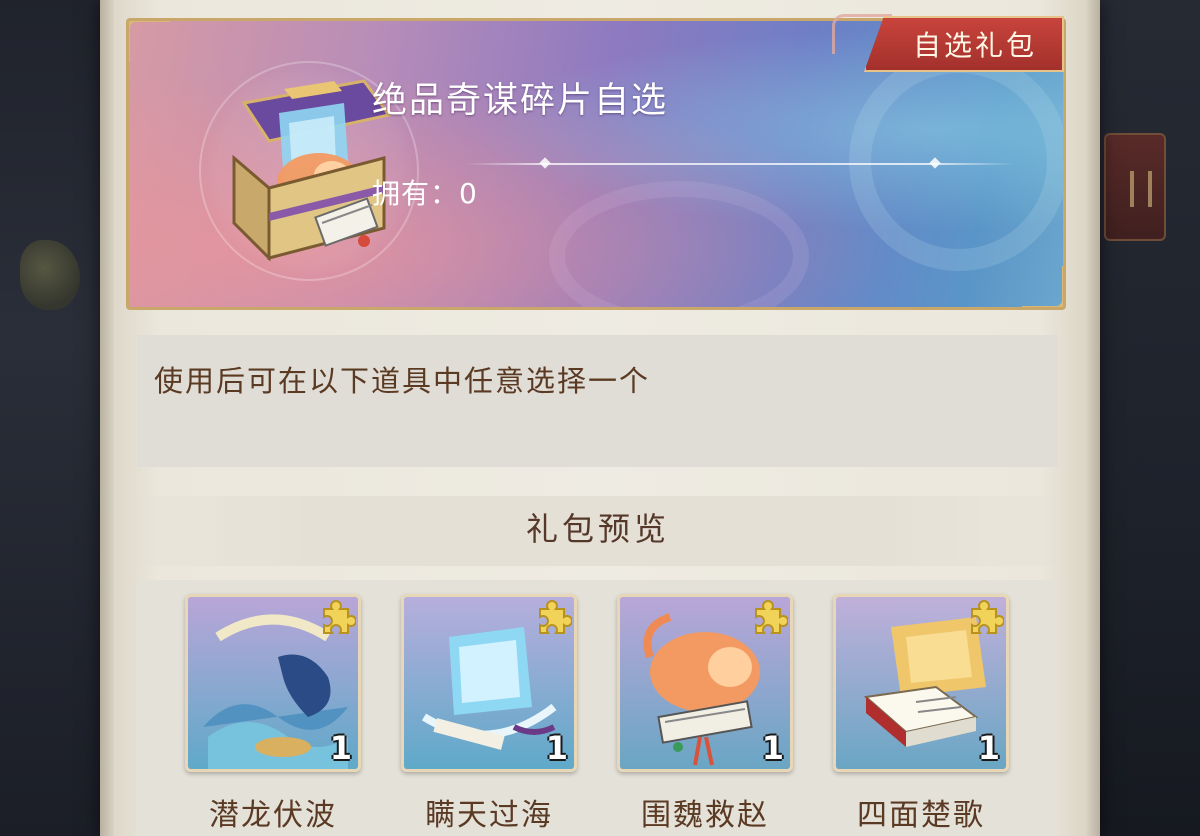 The width and height of the screenshot is (1200, 836). What do you see at coordinates (1145, 418) in the screenshot?
I see `background-right` at bounding box center [1145, 418].